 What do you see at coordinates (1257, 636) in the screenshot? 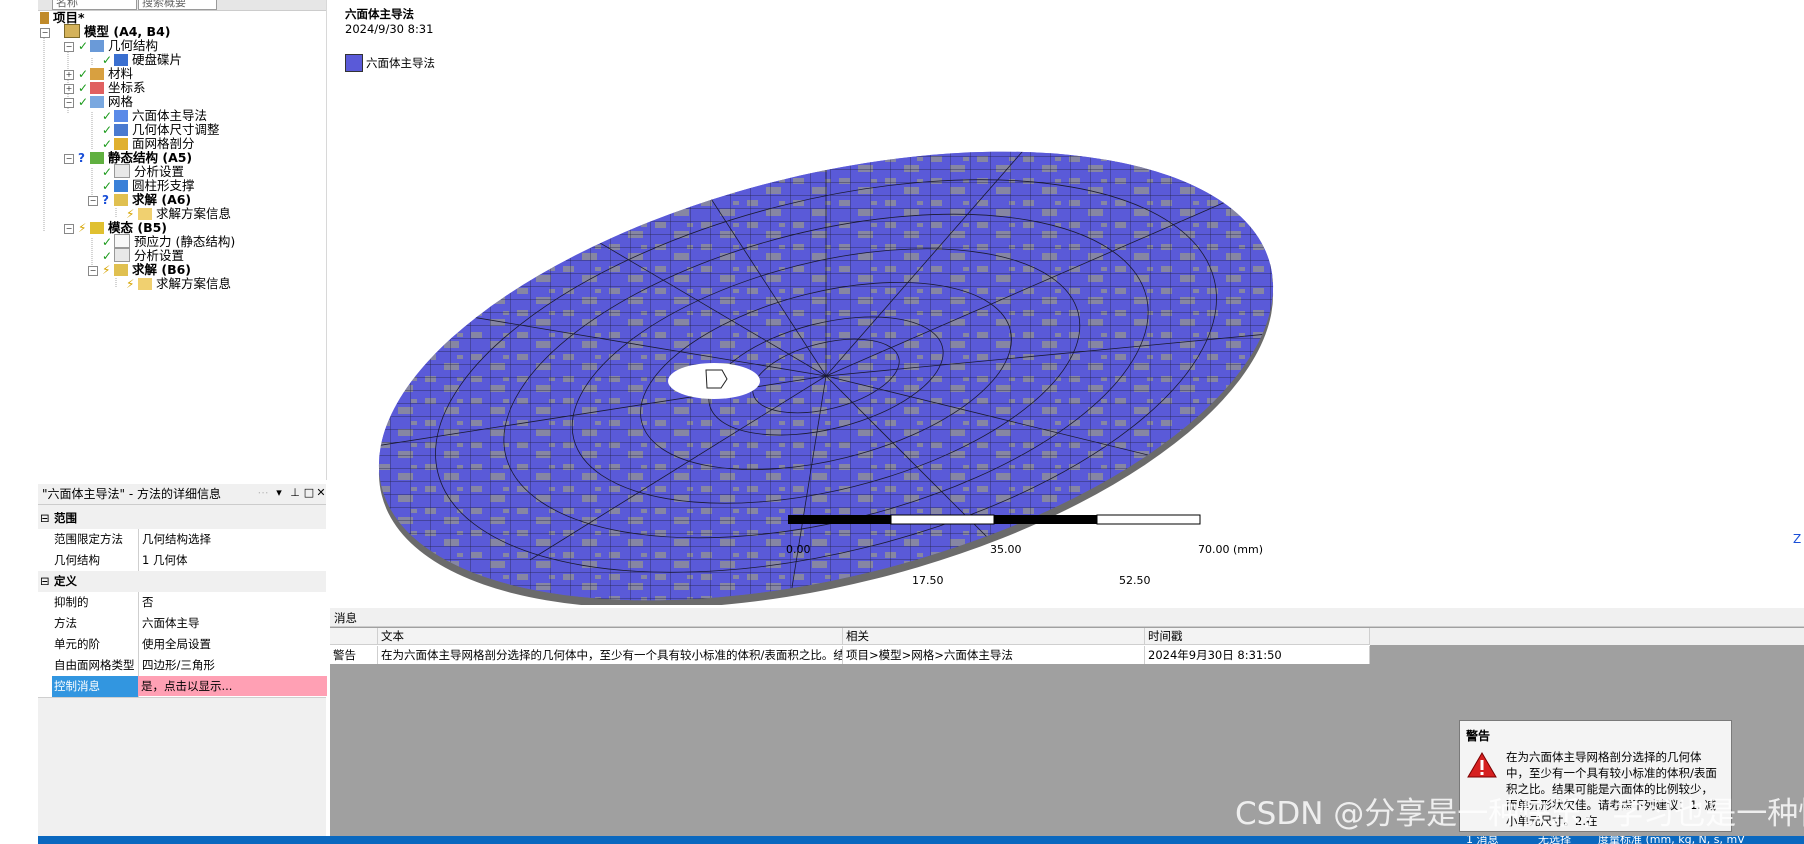
I see `msg-col-timestamp: 时间戳` at bounding box center [1257, 636].